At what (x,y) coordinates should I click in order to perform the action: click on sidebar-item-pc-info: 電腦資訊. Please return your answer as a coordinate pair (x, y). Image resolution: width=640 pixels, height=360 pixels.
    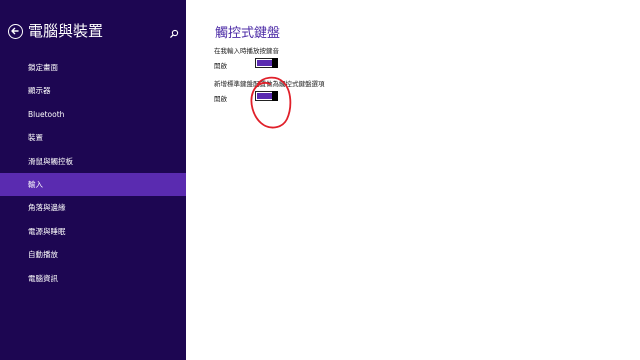
    Looking at the image, I should click on (93, 278).